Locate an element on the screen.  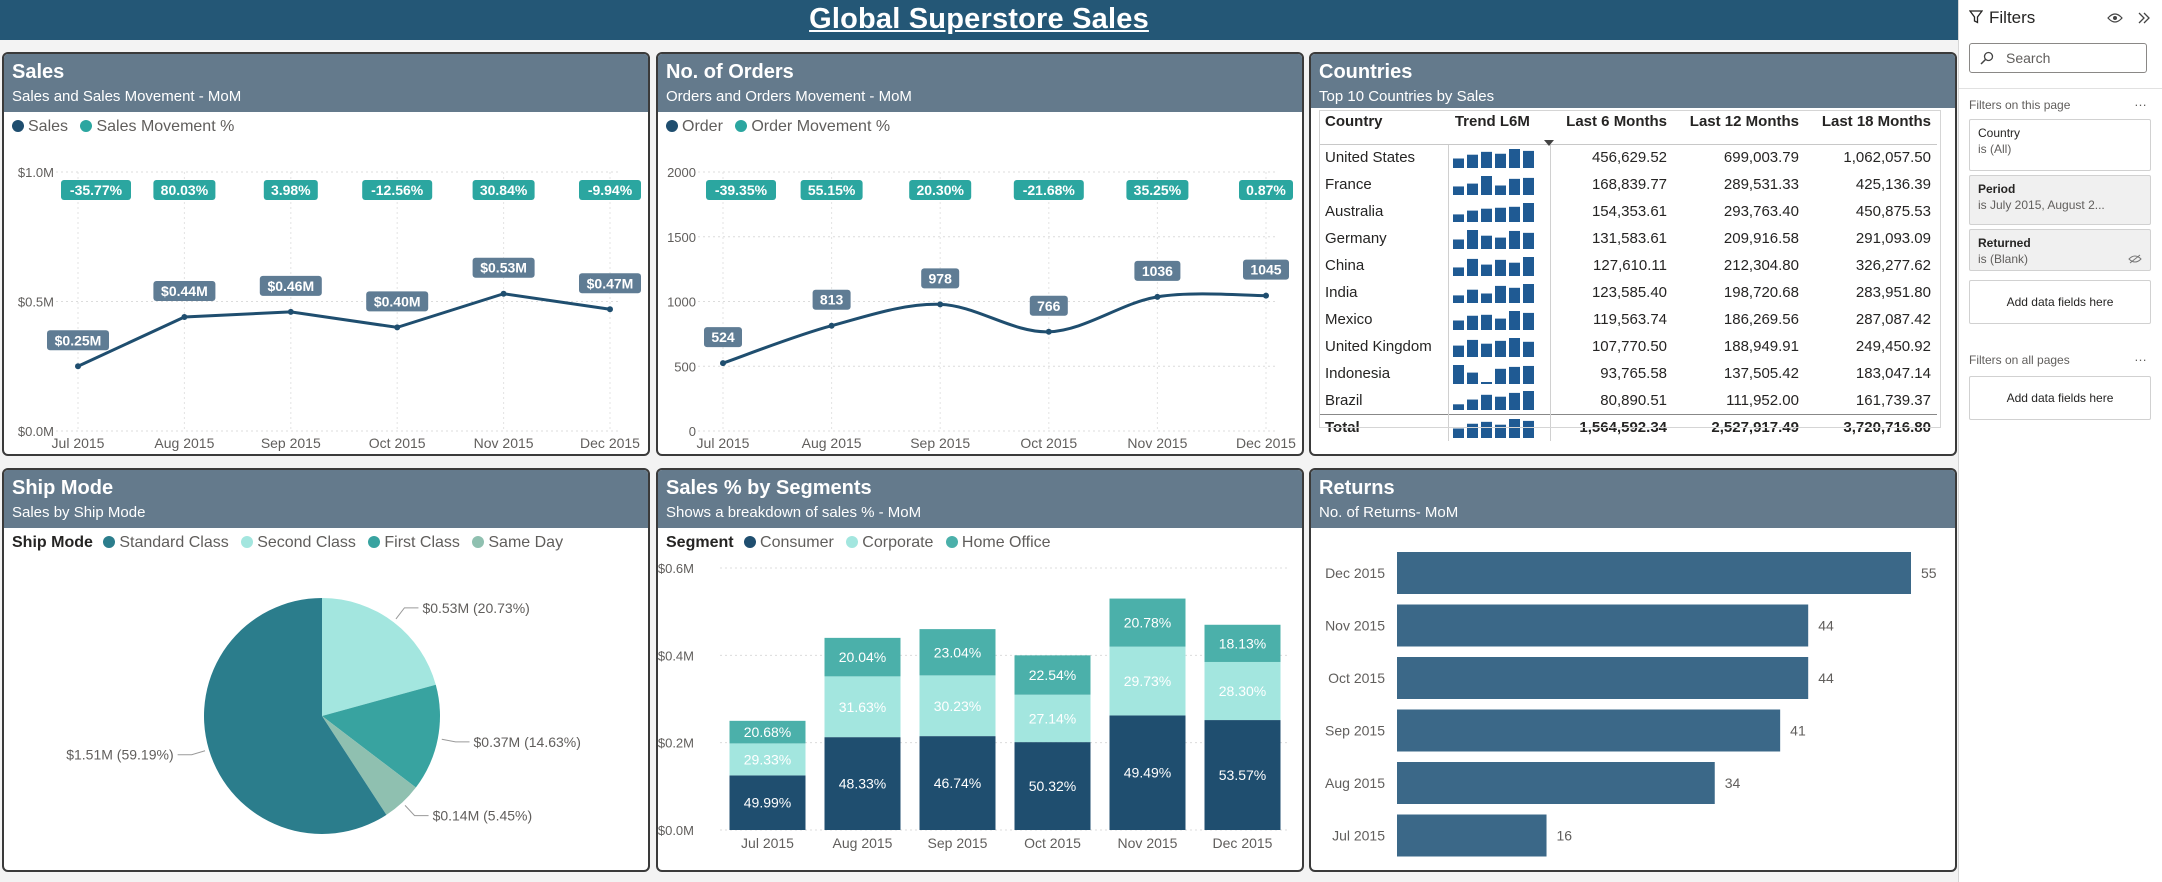
legend-item-corporate: Corporate is located at coordinates (889, 542).